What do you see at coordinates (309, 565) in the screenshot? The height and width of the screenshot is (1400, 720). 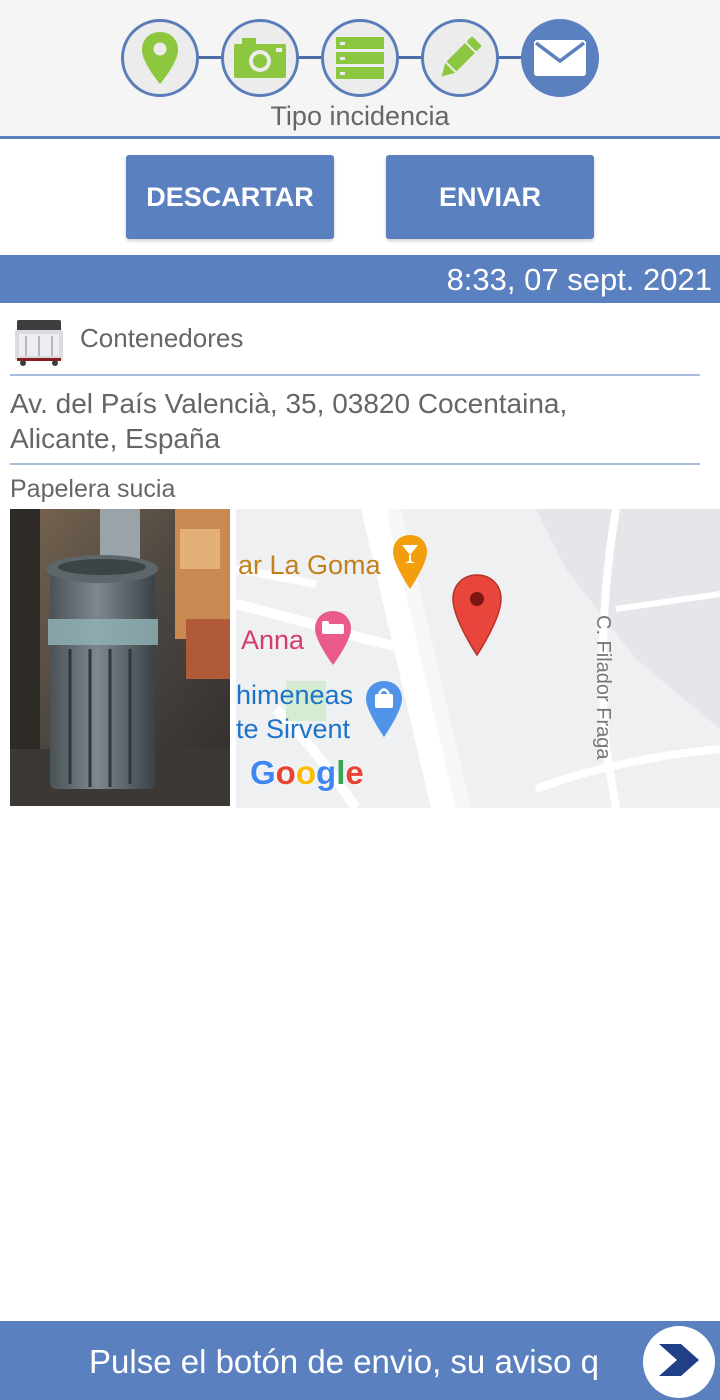 I see `map-place-label: ar La Goma` at bounding box center [309, 565].